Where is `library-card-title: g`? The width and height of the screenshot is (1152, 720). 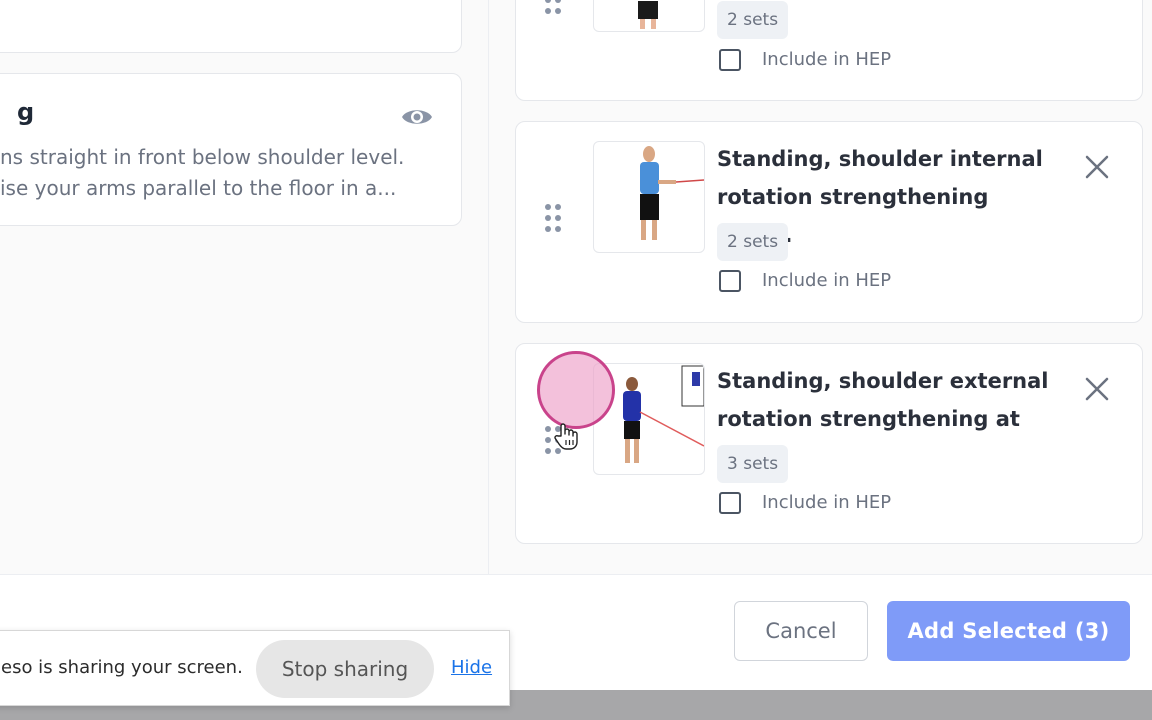 library-card-title: g is located at coordinates (26, 112).